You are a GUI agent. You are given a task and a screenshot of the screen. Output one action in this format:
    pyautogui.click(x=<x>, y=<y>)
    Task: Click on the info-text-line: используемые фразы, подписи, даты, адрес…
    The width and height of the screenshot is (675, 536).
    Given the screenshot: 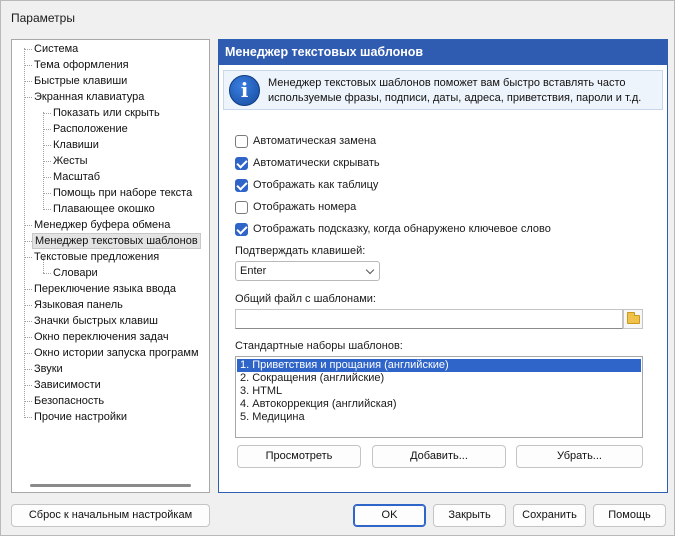 What is the action you would take?
    pyautogui.click(x=455, y=98)
    